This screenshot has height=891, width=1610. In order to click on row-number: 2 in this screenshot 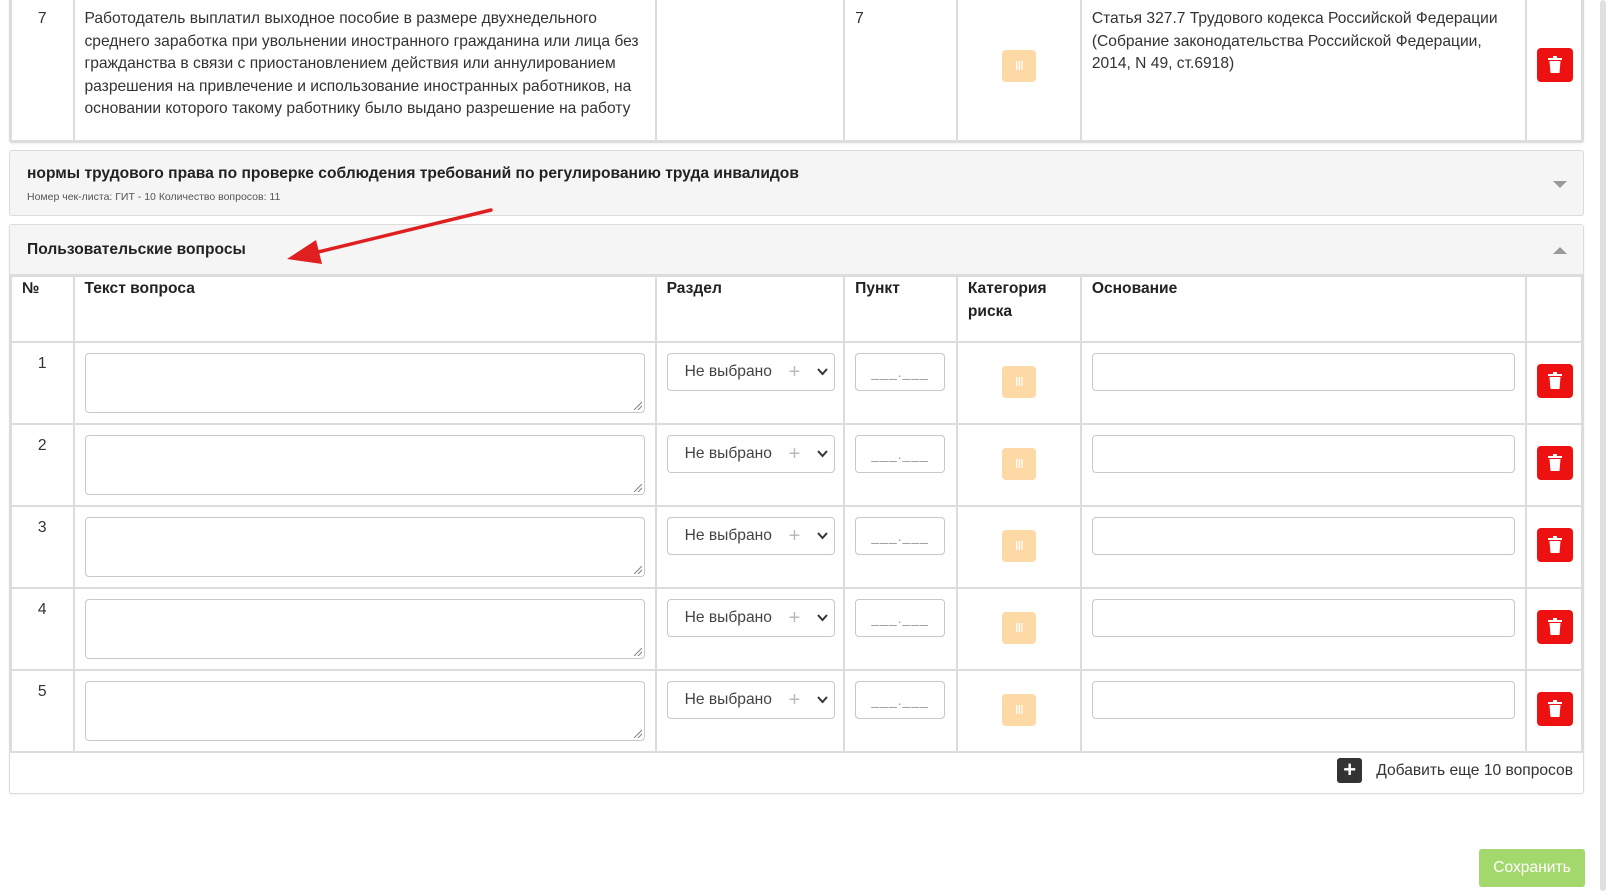, I will do `click(42, 465)`.